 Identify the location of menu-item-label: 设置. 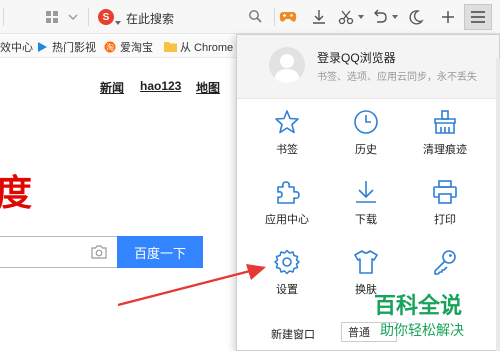
(287, 290).